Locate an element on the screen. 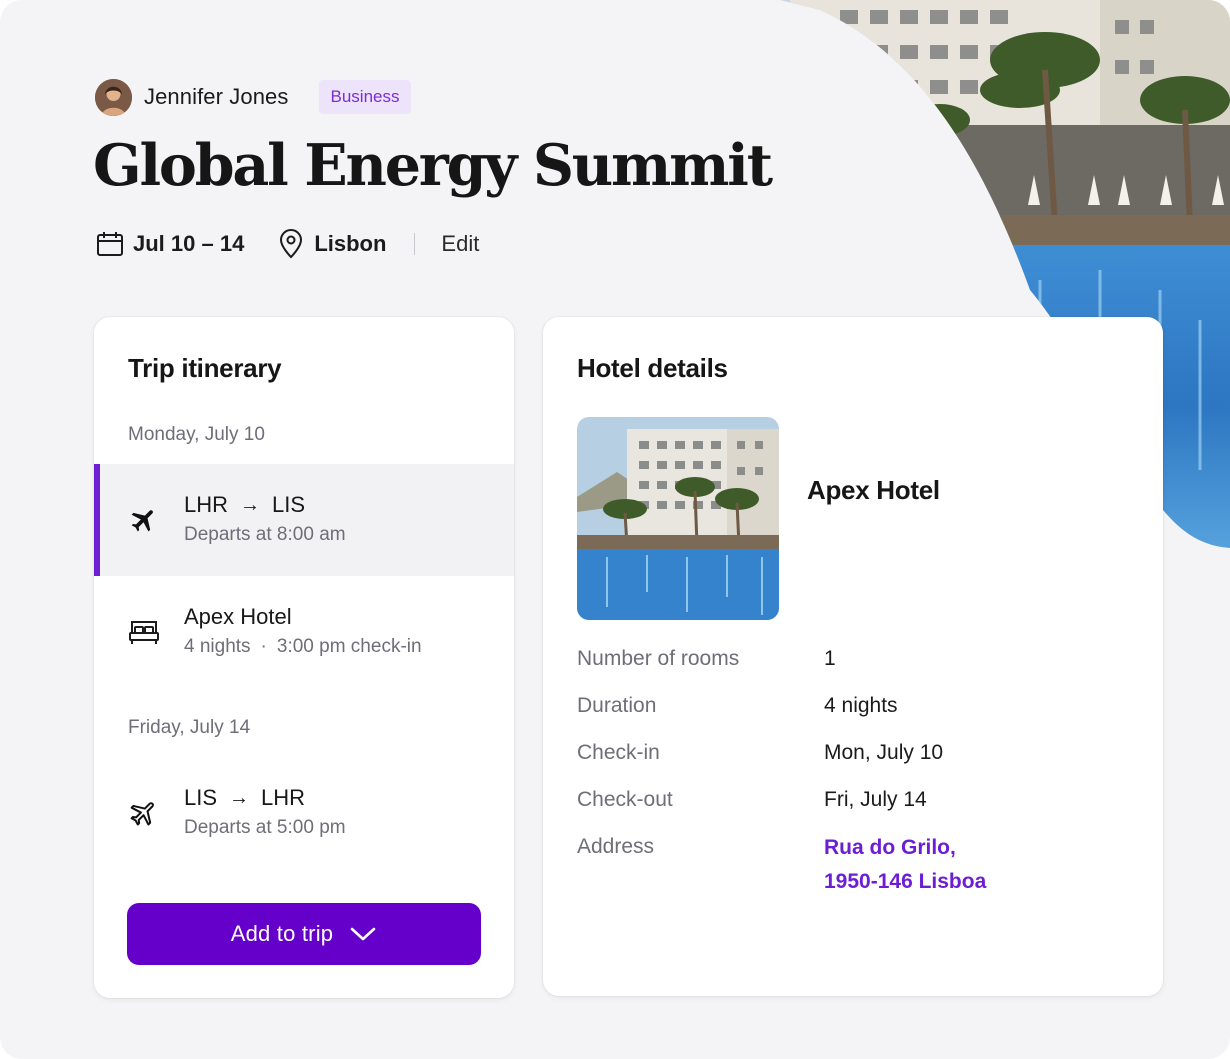 This screenshot has width=1230, height=1059. itinerary-title: Trip itinerary is located at coordinates (205, 368).